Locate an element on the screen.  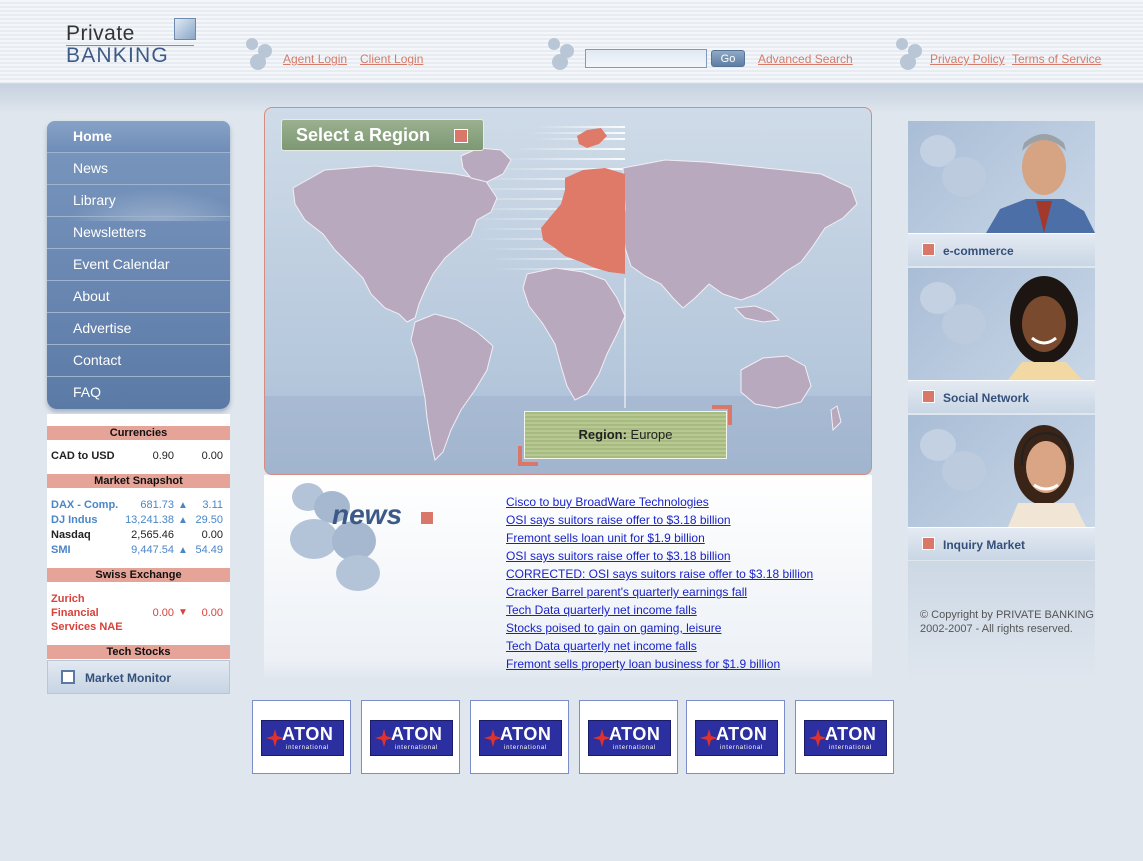
swiss-value: 0.00 is located at coordinates (163, 613).